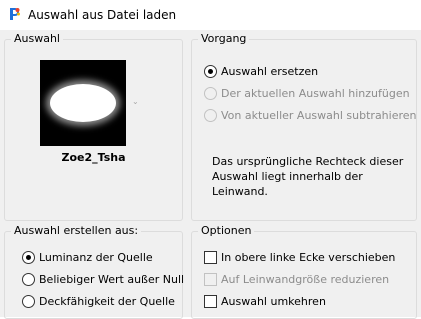  I want to click on selection-name: Zoe2_Tsha, so click(93, 157).